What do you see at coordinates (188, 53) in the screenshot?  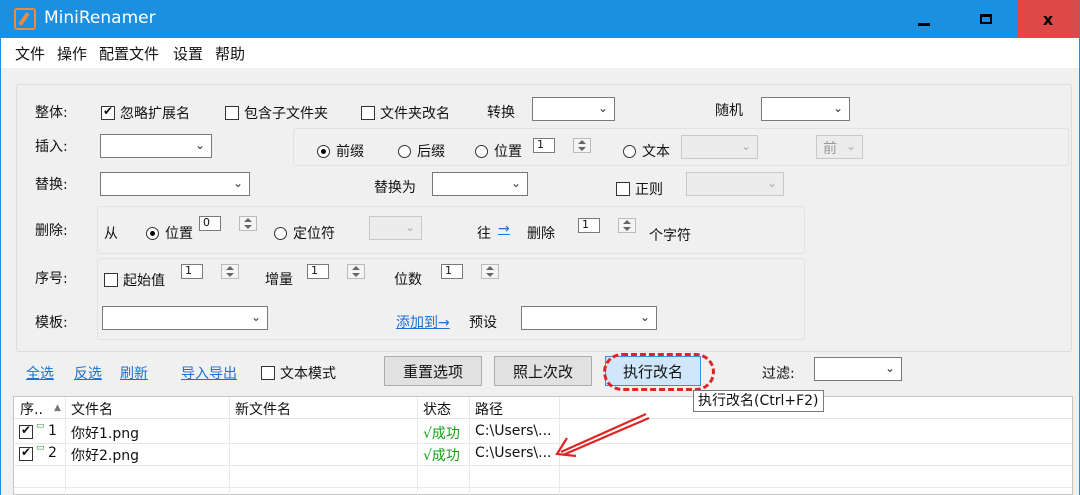 I see `menu-settings: 设置` at bounding box center [188, 53].